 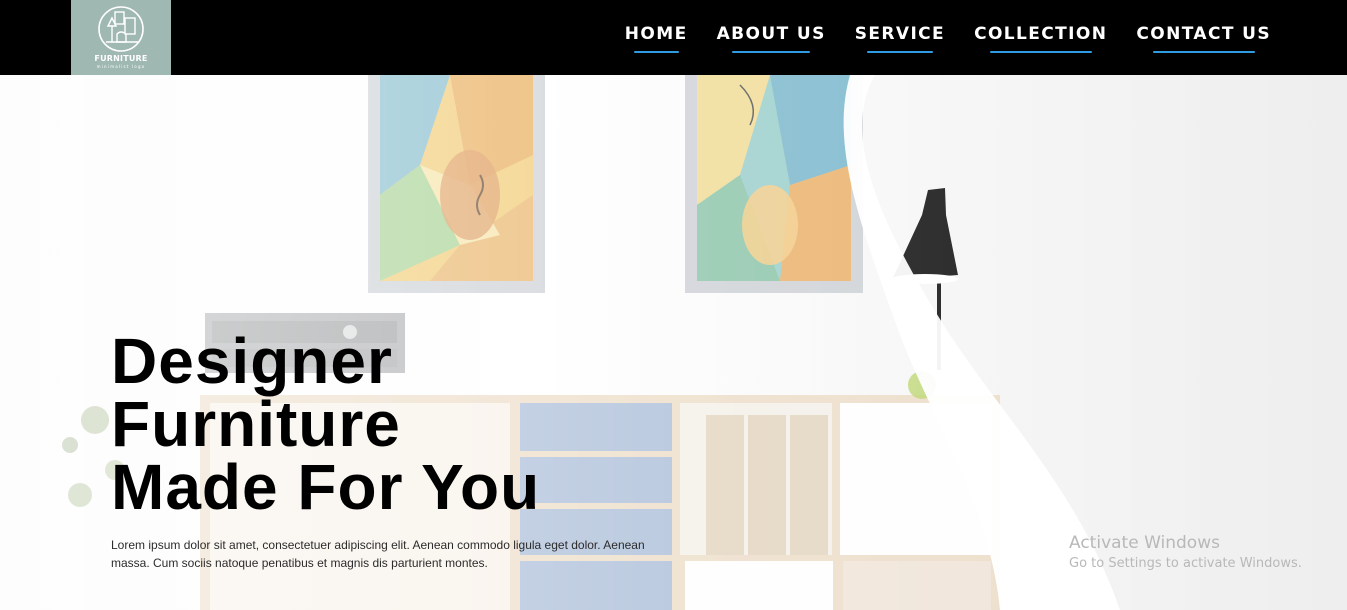 I want to click on brand-logo: FURNITURE minimalist logo, so click(x=121, y=37).